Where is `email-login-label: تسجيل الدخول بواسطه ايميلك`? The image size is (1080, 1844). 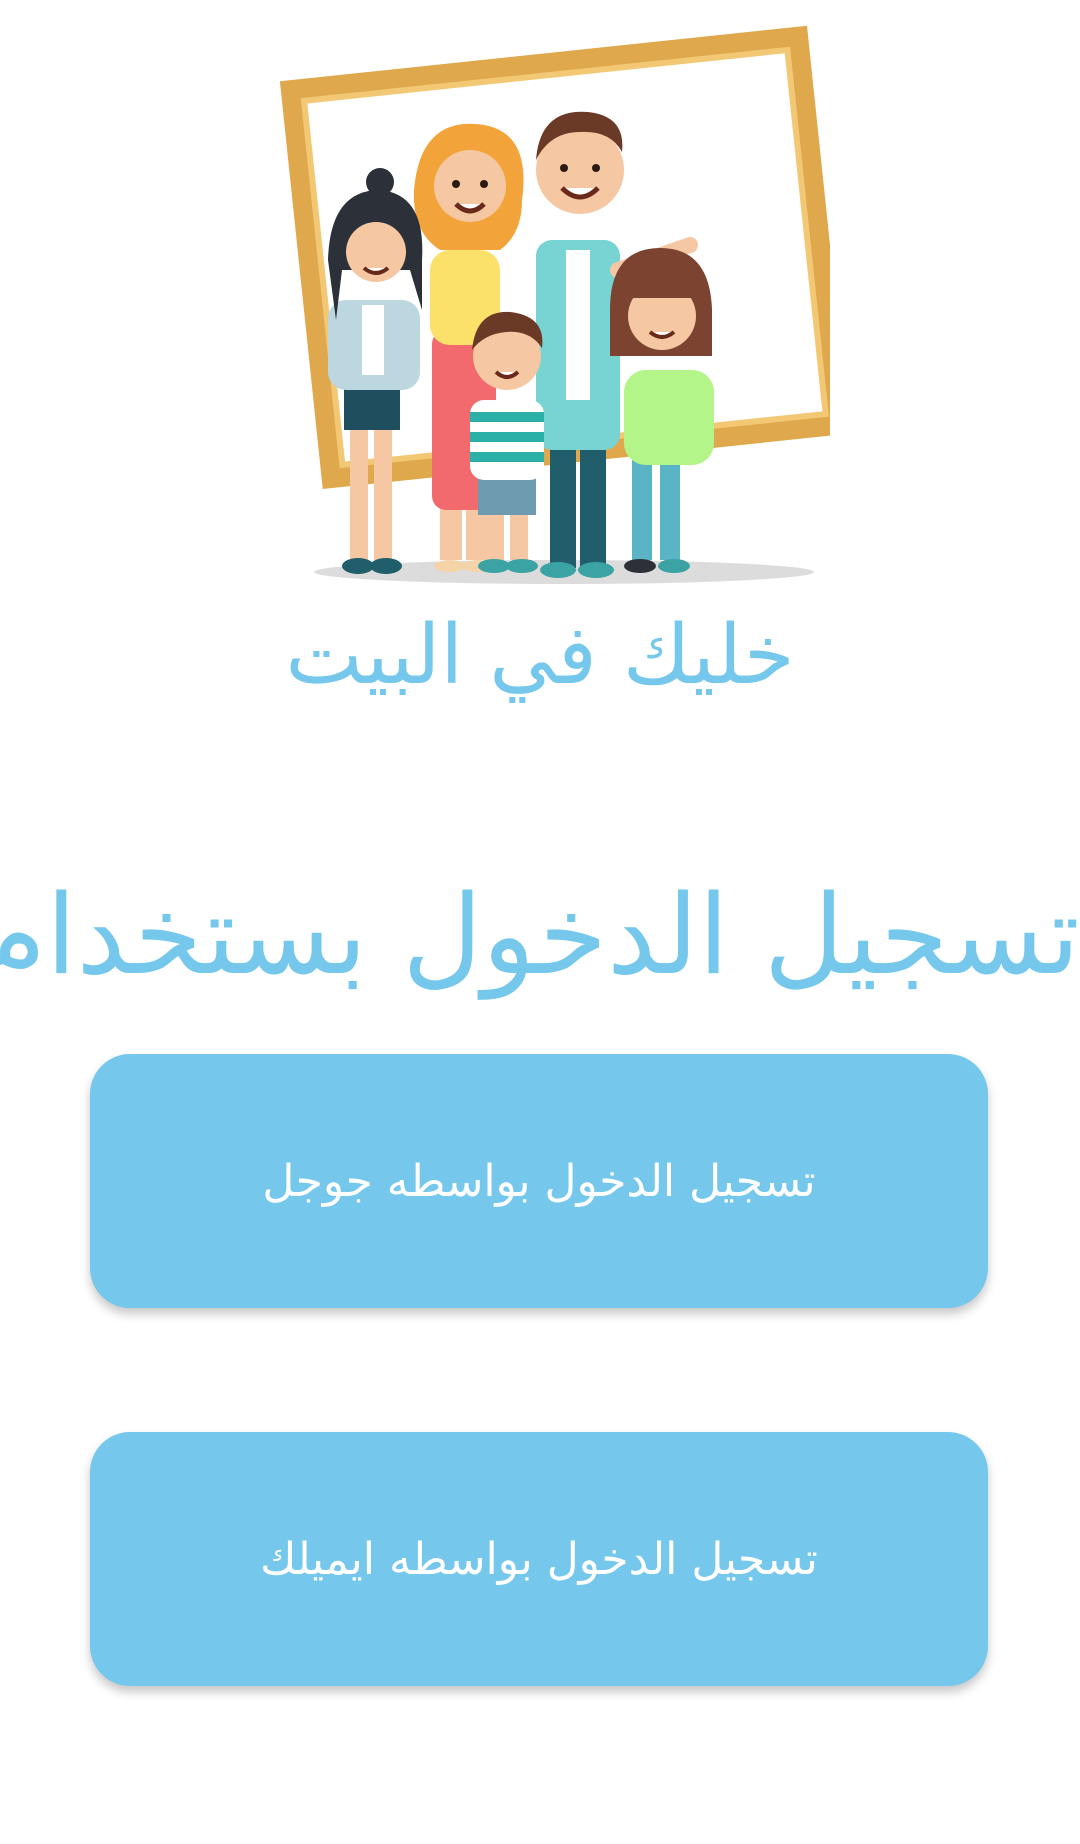 email-login-label: تسجيل الدخول بواسطه ايميلك is located at coordinates (539, 1559).